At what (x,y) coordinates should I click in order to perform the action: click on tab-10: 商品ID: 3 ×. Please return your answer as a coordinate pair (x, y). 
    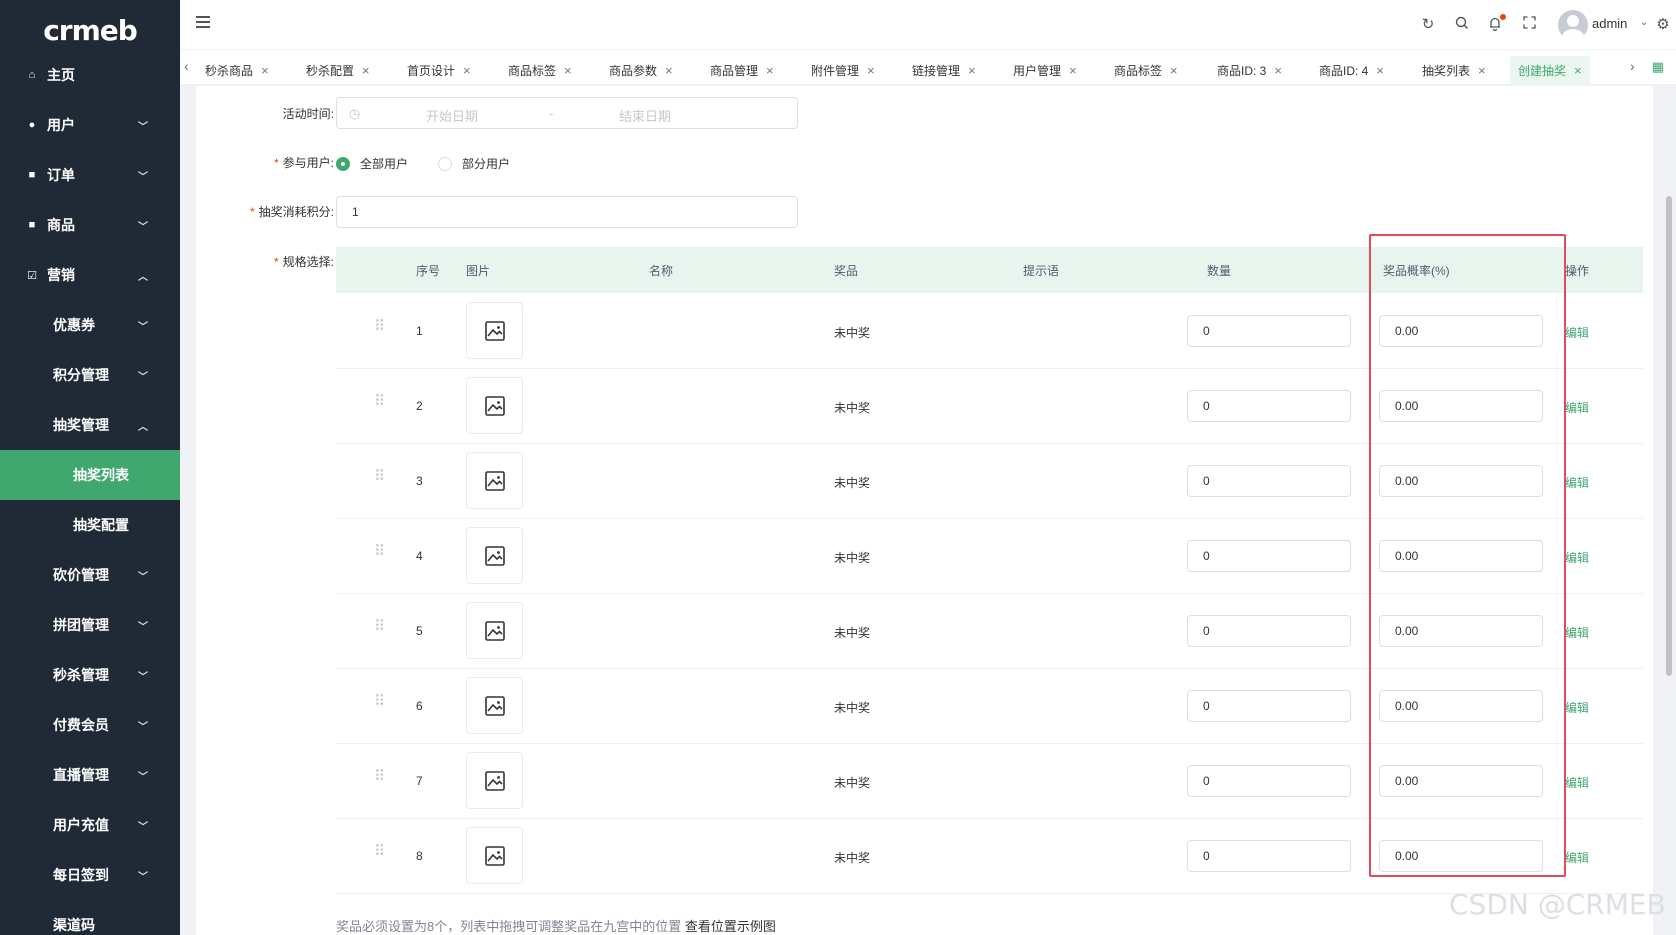
    Looking at the image, I should click on (1249, 70).